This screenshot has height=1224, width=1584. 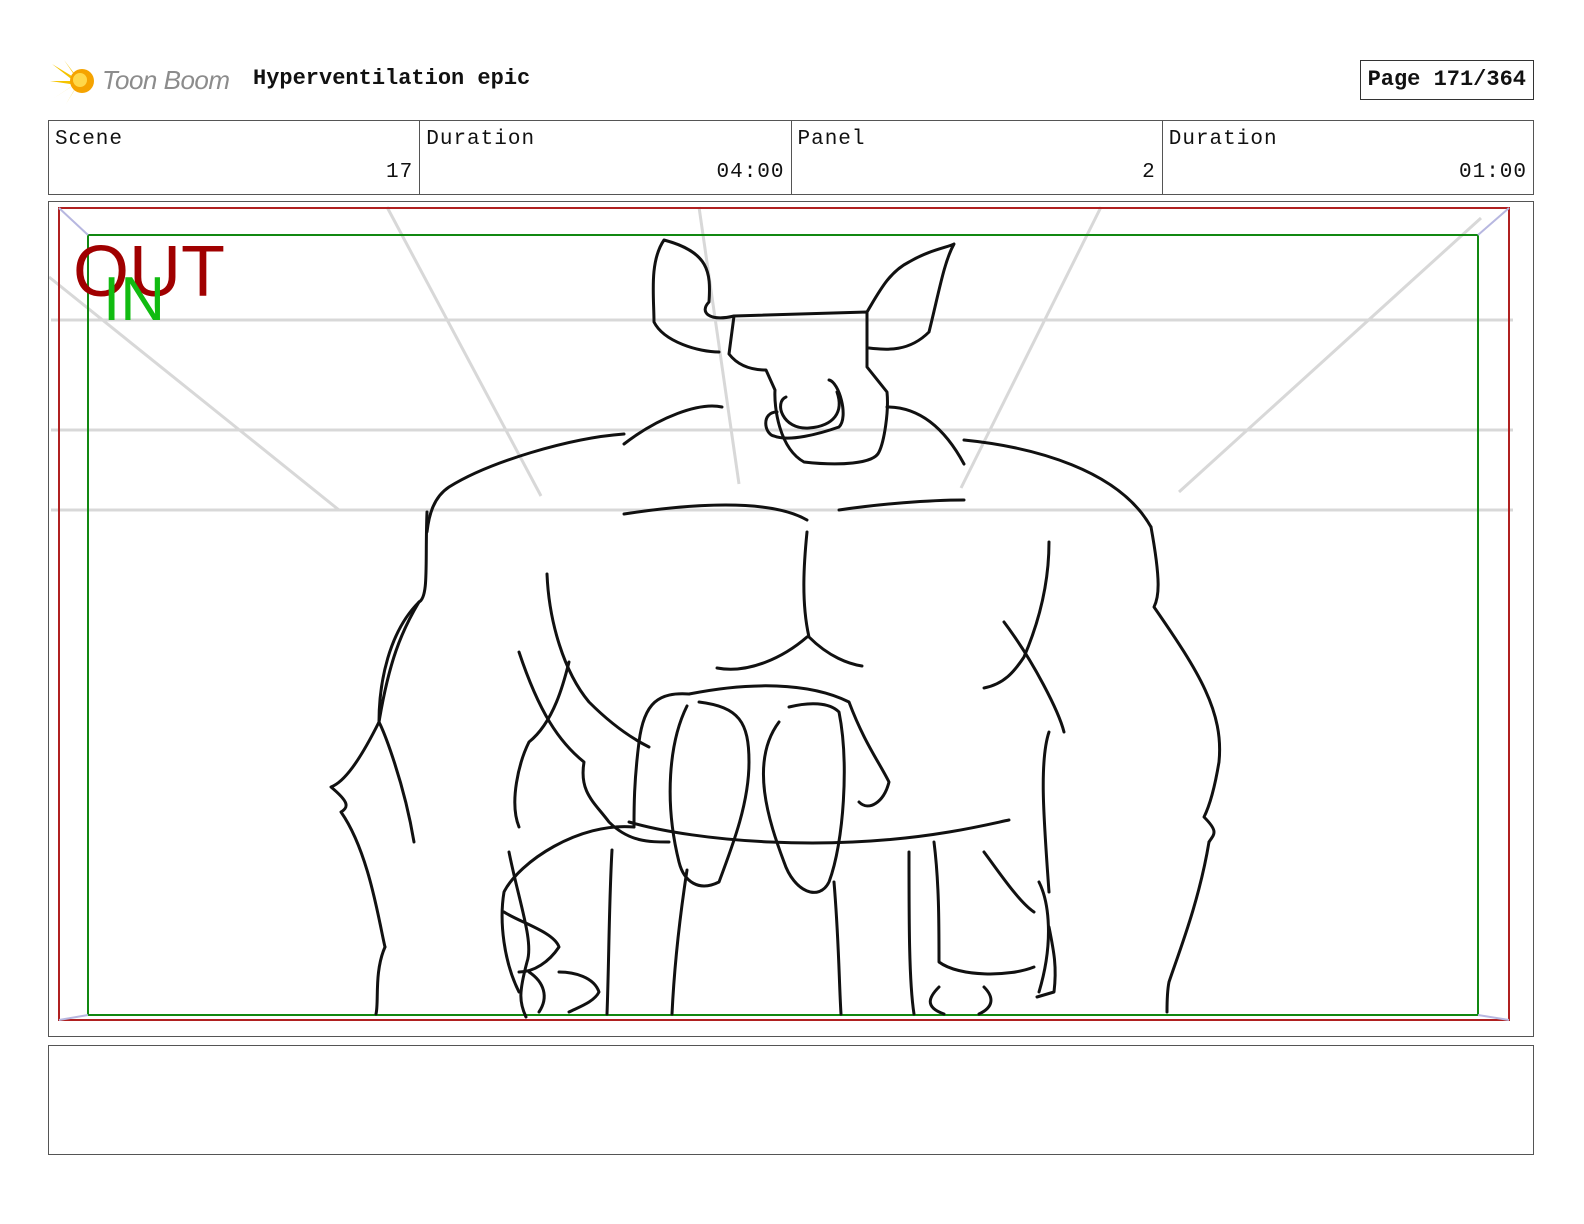 I want to click on scene-duration-label: Duration, so click(x=481, y=139).